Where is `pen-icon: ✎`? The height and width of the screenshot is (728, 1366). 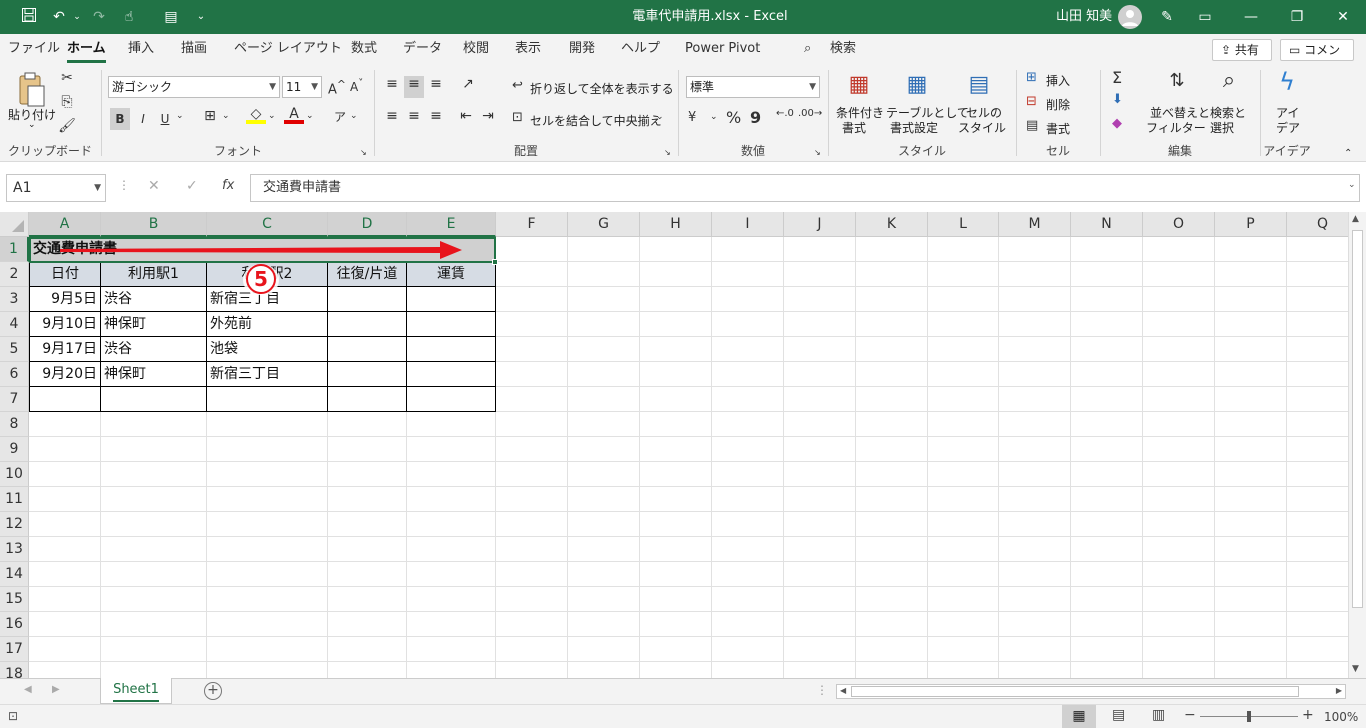
pen-icon: ✎ is located at coordinates (1167, 17).